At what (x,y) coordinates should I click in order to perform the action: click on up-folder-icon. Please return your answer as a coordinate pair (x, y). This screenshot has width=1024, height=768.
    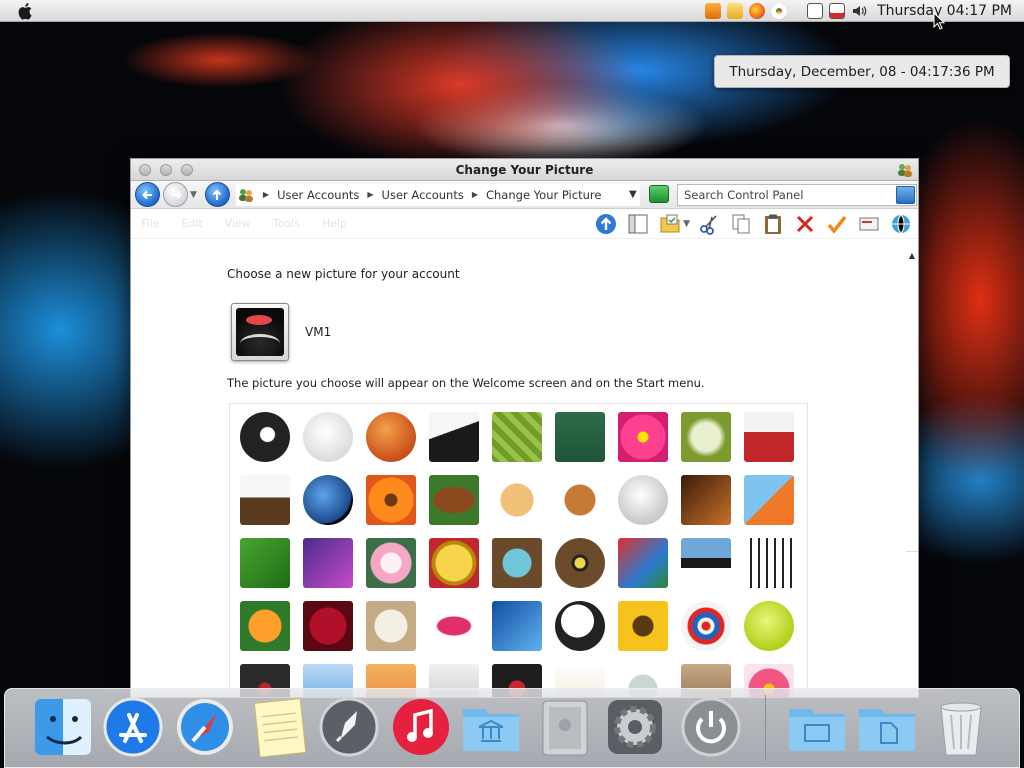
    Looking at the image, I should click on (606, 224).